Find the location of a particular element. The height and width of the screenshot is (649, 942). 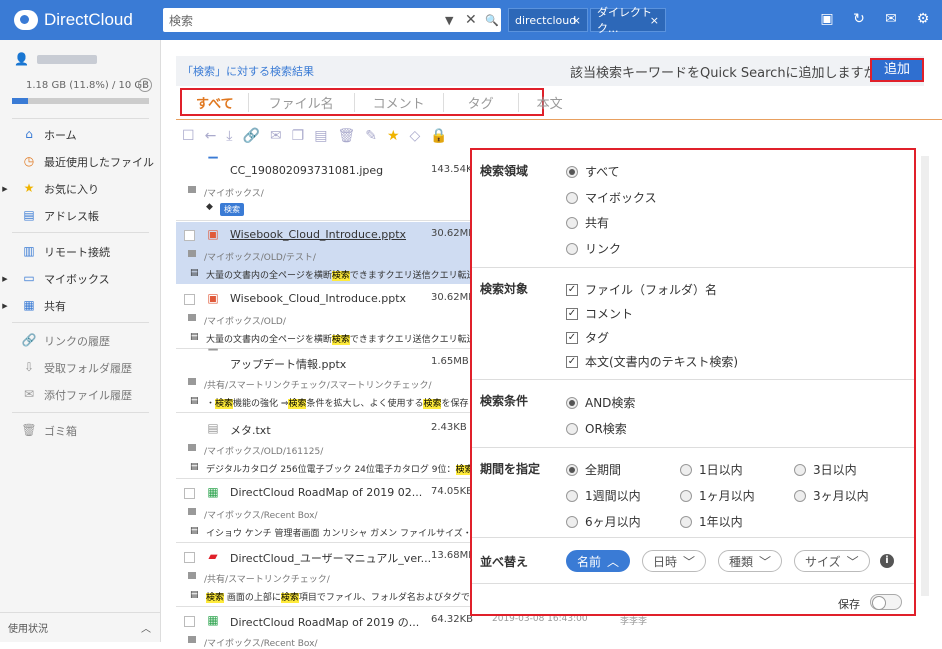

target-option-filename: ✓ ファイル（フォルダ）名 is located at coordinates (641, 289).